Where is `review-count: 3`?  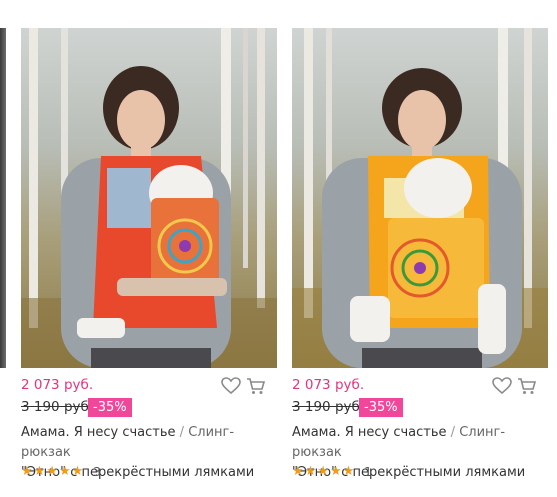
review-count: 3 is located at coordinates (97, 472).